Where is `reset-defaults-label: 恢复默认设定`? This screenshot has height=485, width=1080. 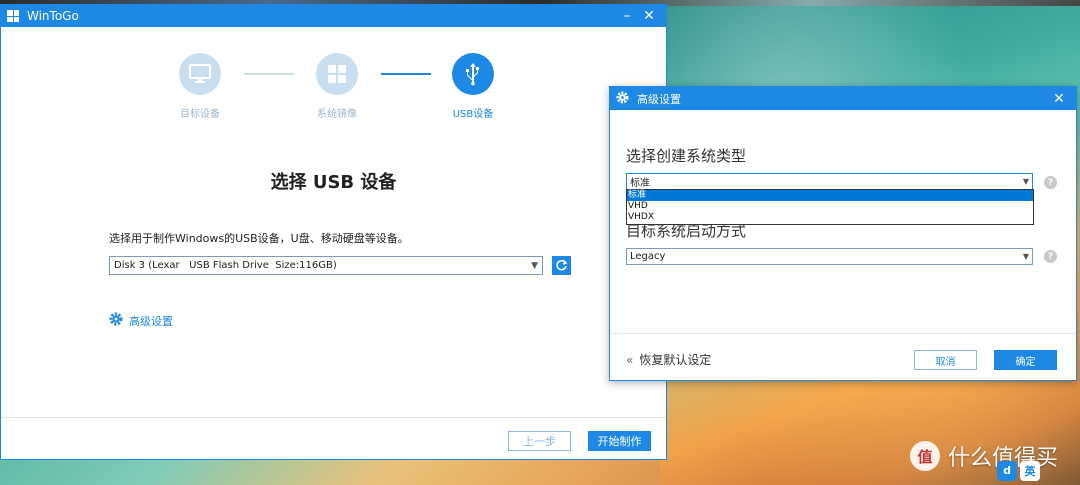
reset-defaults-label: 恢复默认设定 is located at coordinates (675, 360).